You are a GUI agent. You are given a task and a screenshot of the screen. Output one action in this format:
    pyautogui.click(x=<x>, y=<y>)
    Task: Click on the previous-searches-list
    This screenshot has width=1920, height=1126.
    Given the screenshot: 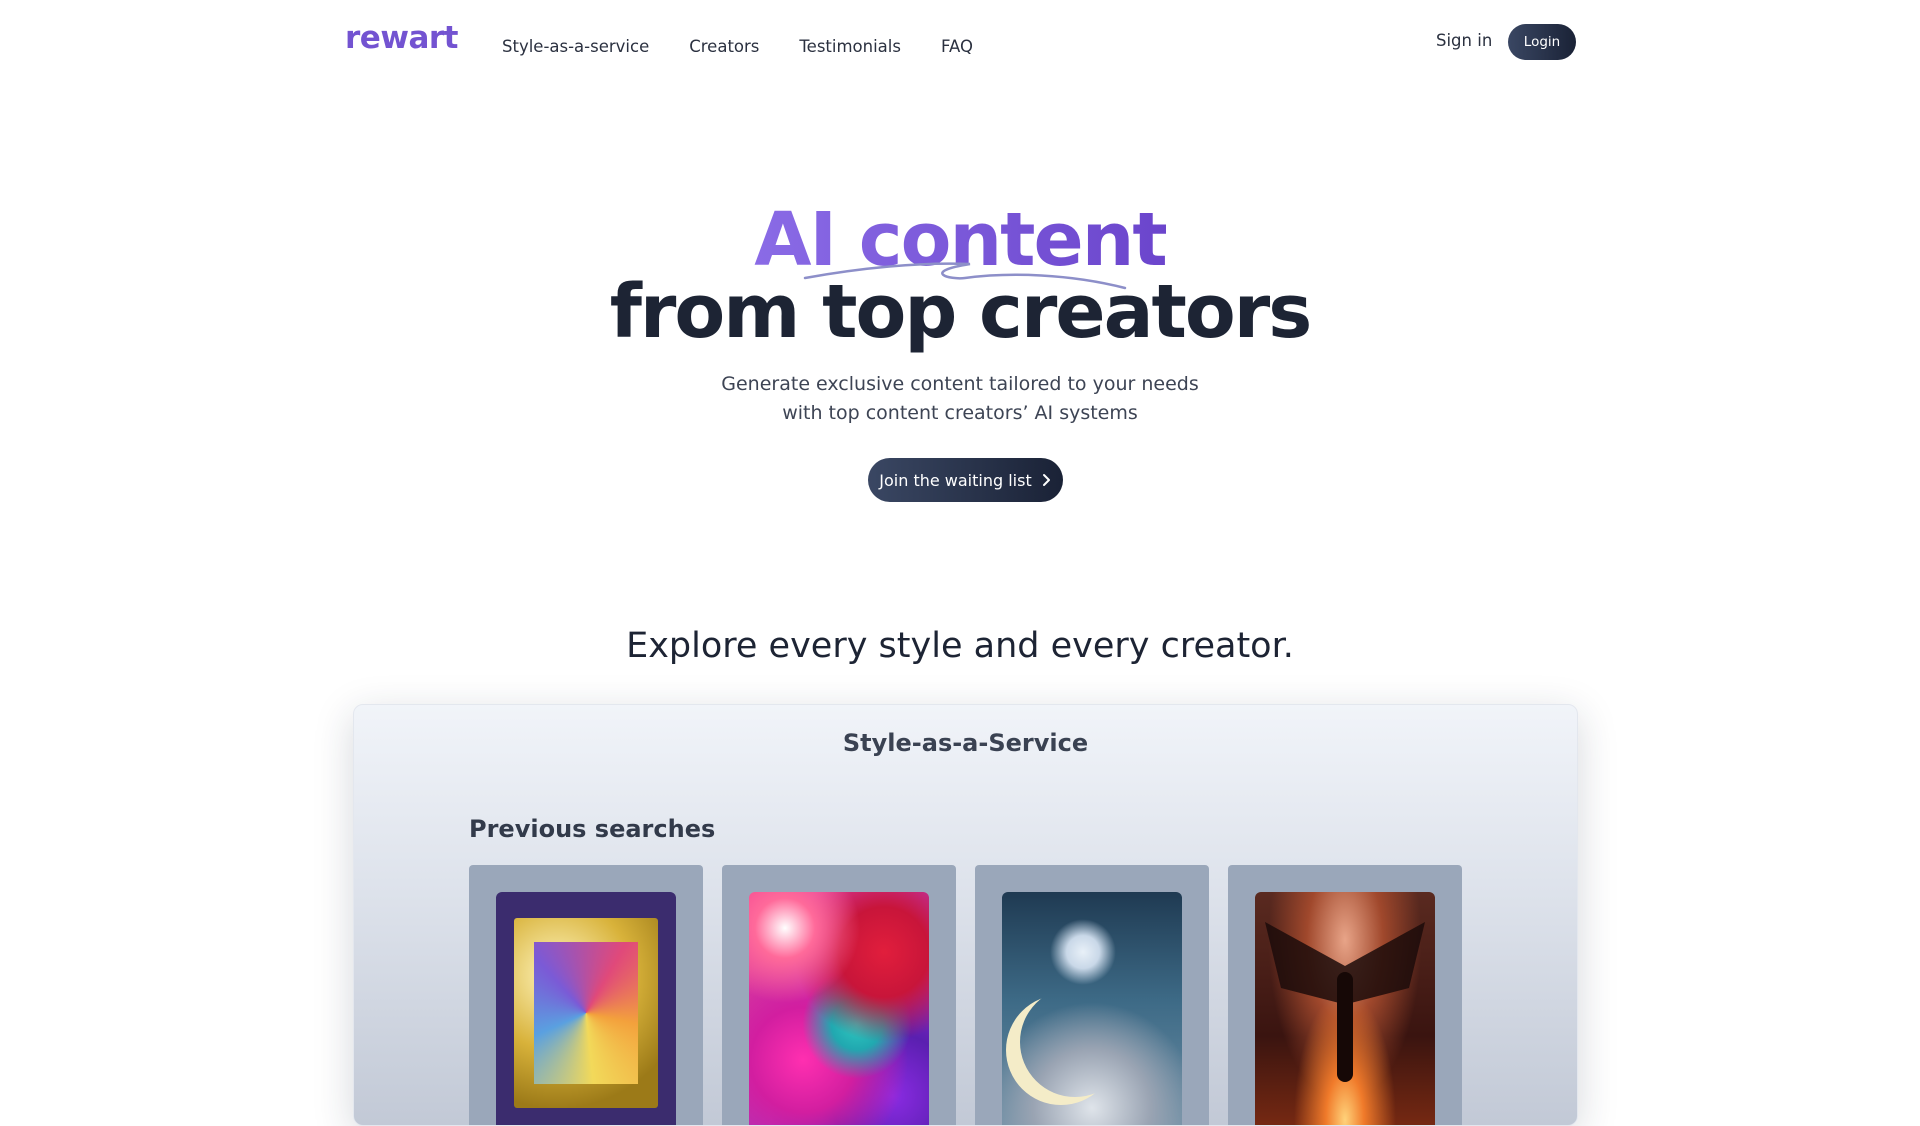 What is the action you would take?
    pyautogui.click(x=965, y=995)
    